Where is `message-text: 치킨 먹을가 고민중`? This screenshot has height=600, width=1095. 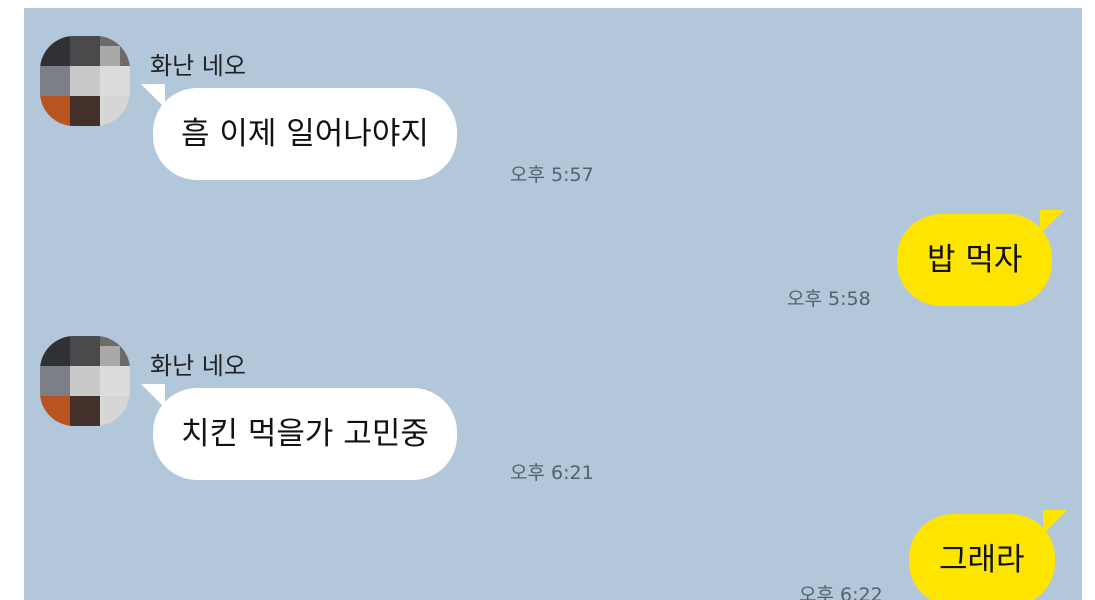 message-text: 치킨 먹을가 고민중 is located at coordinates (305, 434).